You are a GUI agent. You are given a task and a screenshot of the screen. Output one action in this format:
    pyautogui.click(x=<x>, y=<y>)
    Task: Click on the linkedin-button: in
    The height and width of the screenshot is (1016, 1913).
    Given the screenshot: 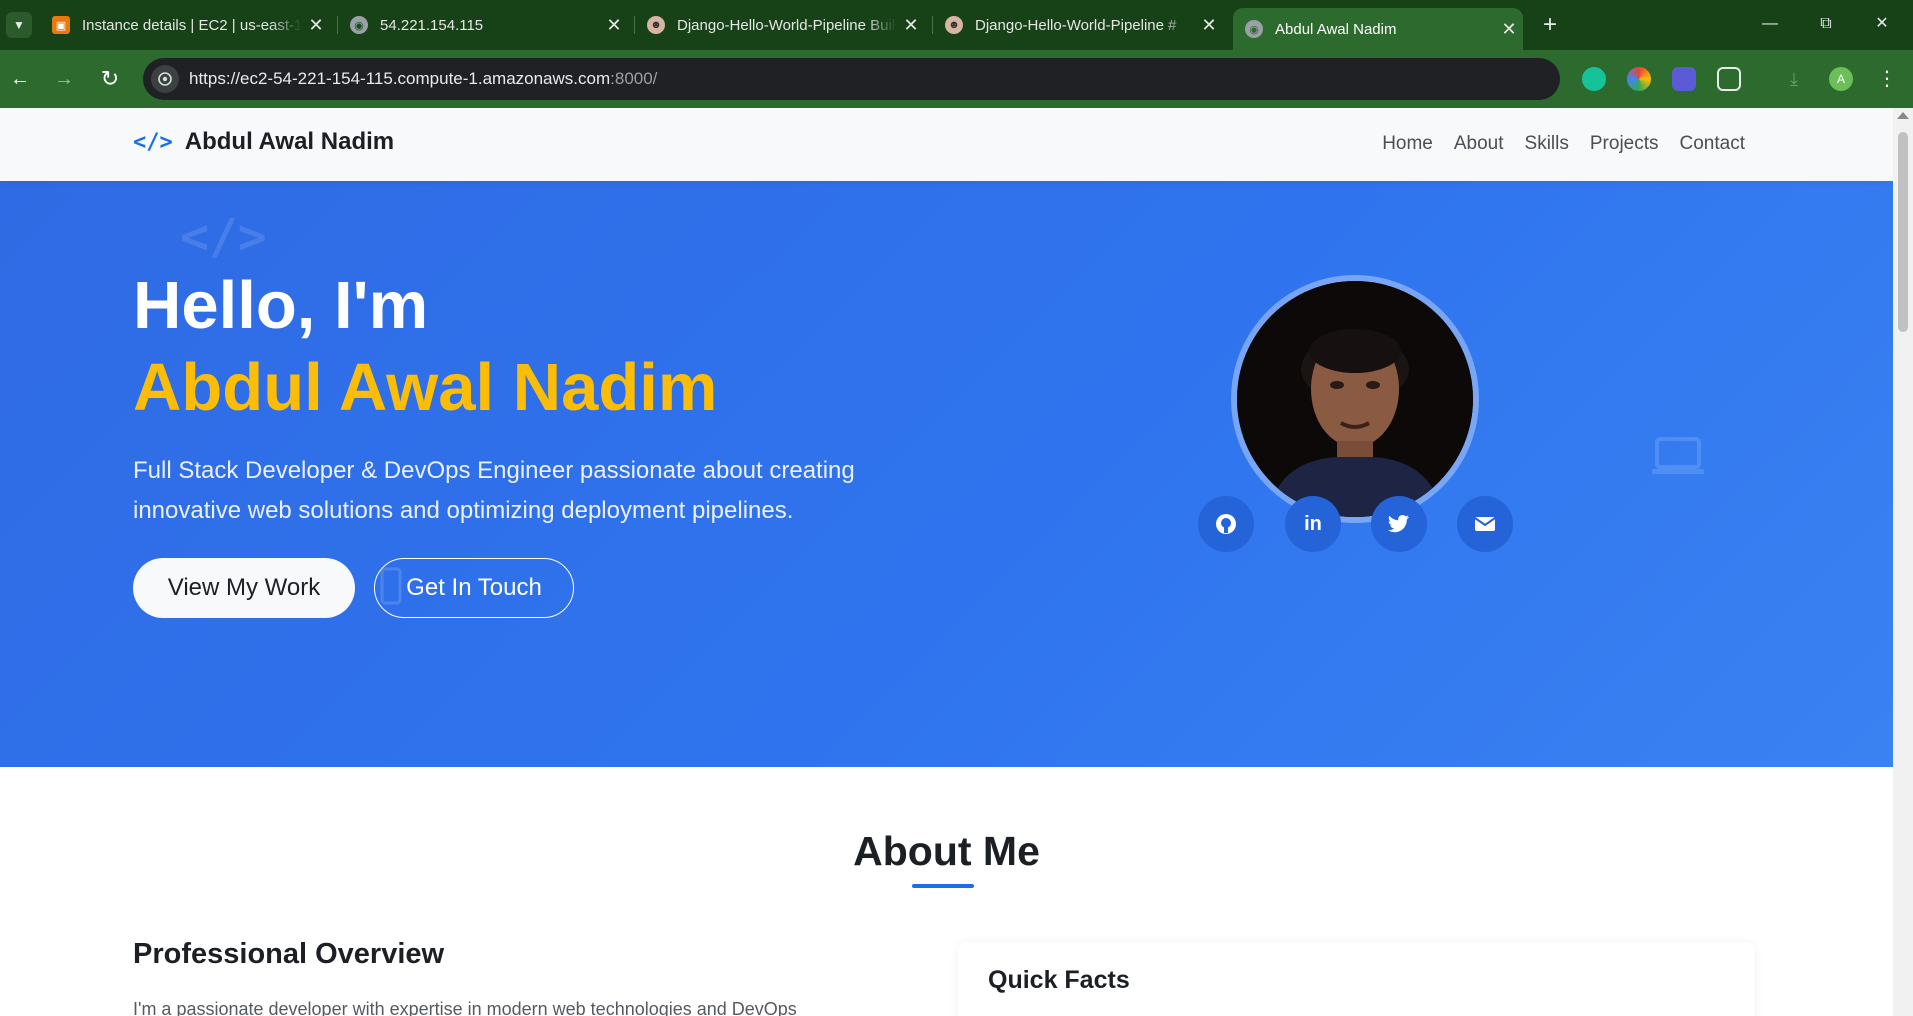 What is the action you would take?
    pyautogui.click(x=1313, y=524)
    